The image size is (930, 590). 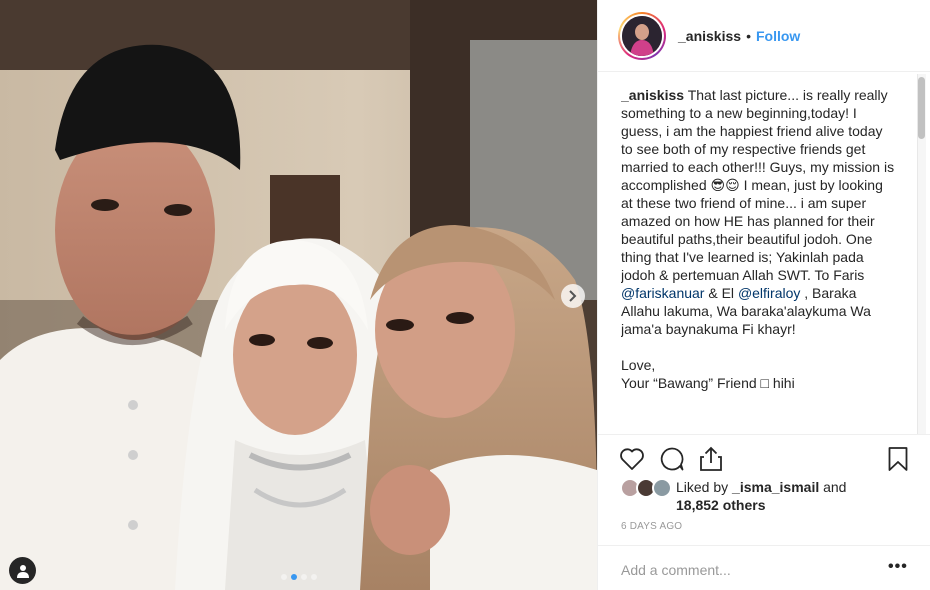 What do you see at coordinates (764, 457) in the screenshot?
I see `post-actions` at bounding box center [764, 457].